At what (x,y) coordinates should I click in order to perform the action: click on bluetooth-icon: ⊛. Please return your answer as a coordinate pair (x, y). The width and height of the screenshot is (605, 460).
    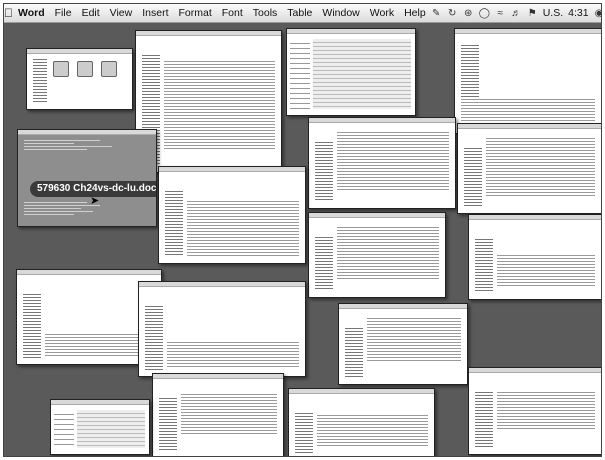
    Looking at the image, I should click on (468, 13).